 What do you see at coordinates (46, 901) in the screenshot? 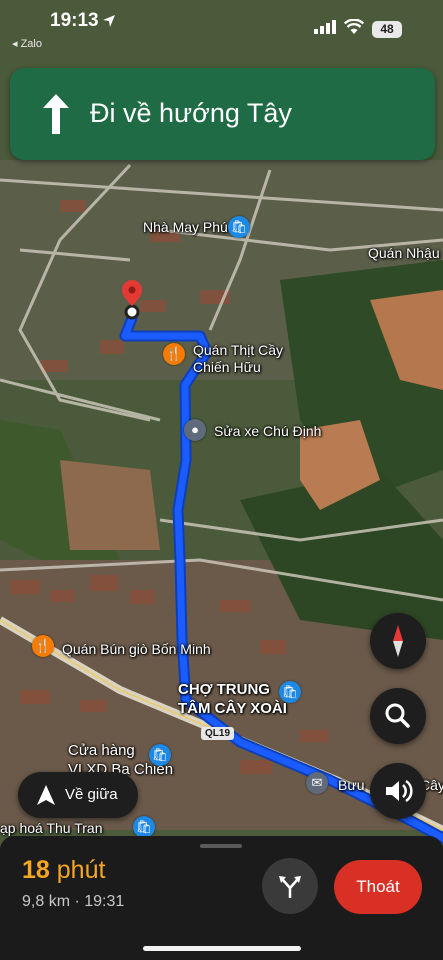
I see `distance: 9,8 km` at bounding box center [46, 901].